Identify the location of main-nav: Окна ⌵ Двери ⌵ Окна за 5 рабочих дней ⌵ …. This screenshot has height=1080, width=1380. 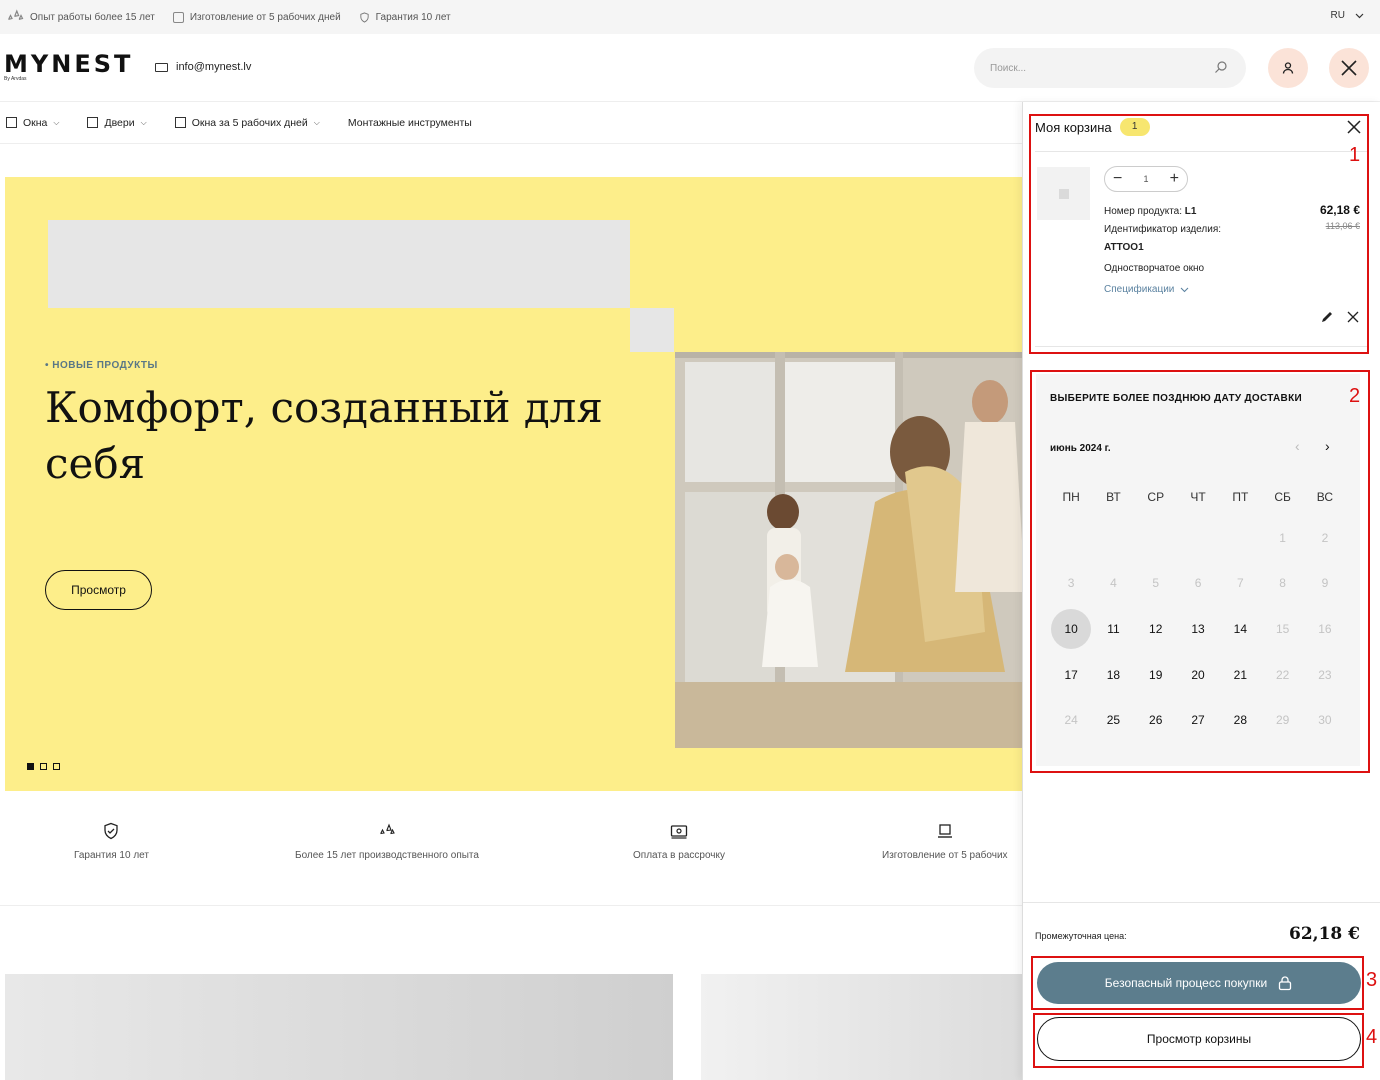
(511, 123).